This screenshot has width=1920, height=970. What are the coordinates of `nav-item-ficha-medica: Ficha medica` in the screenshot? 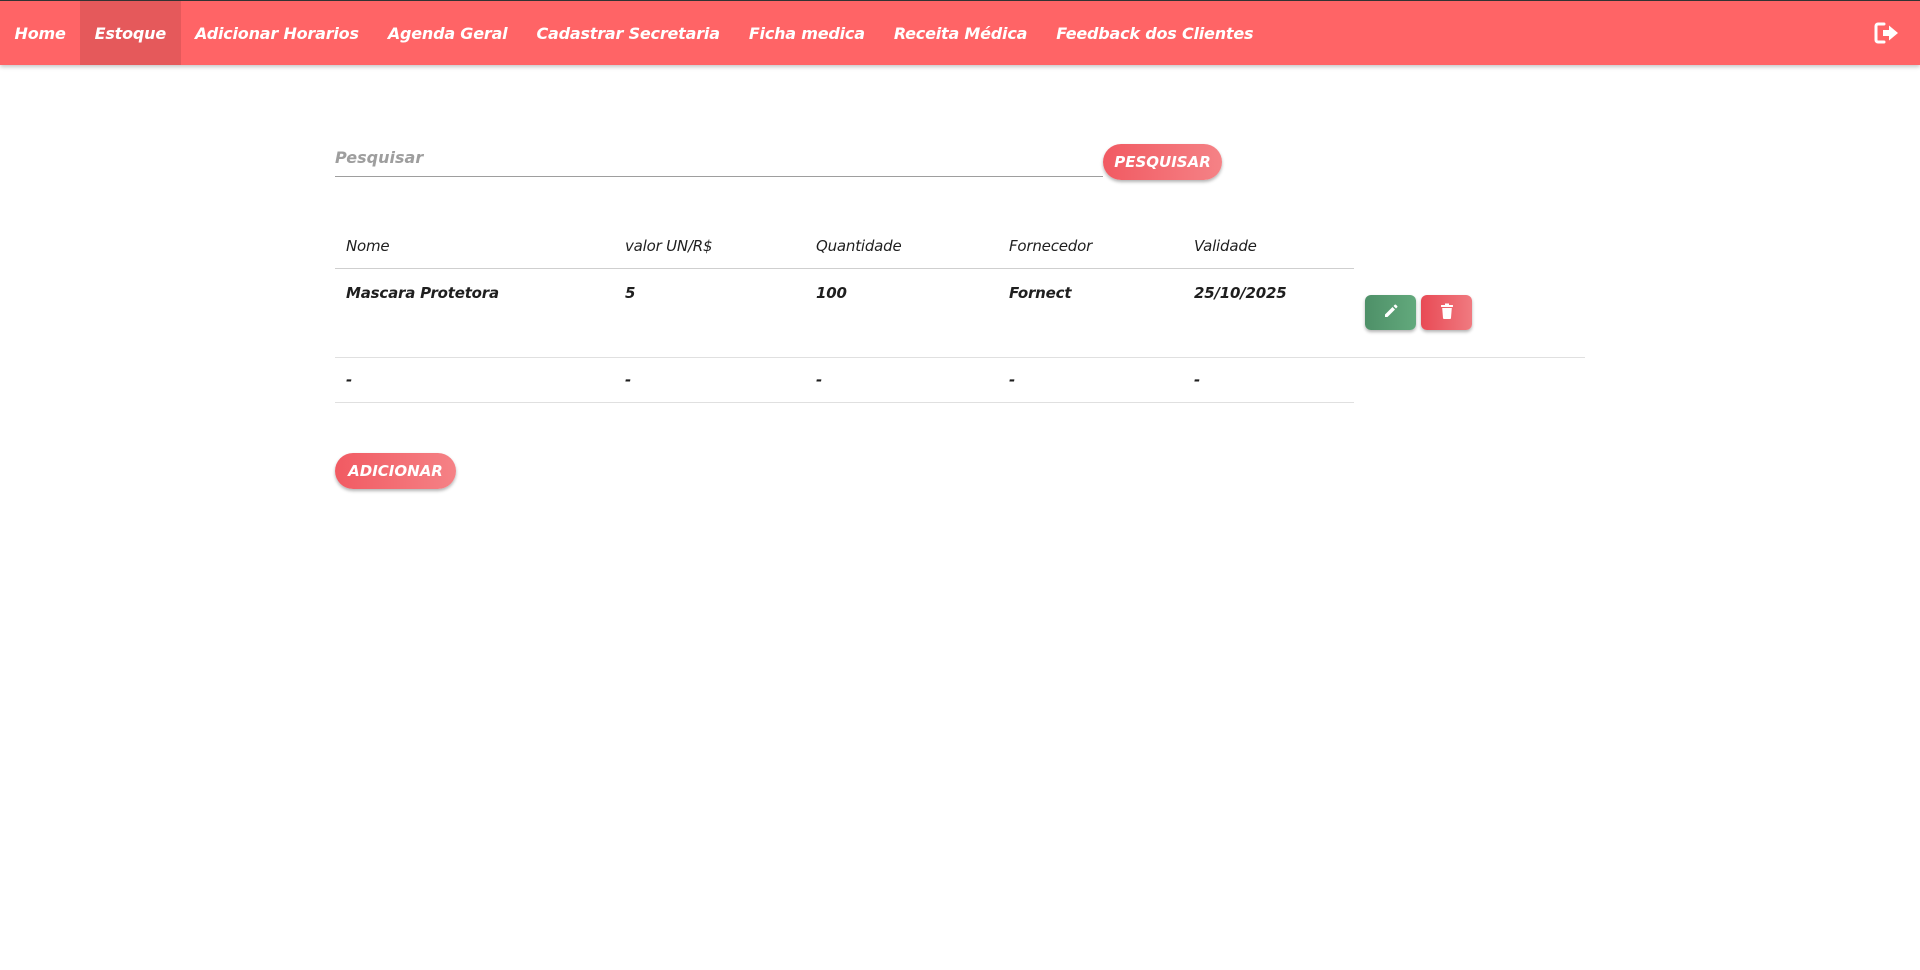 It's located at (806, 33).